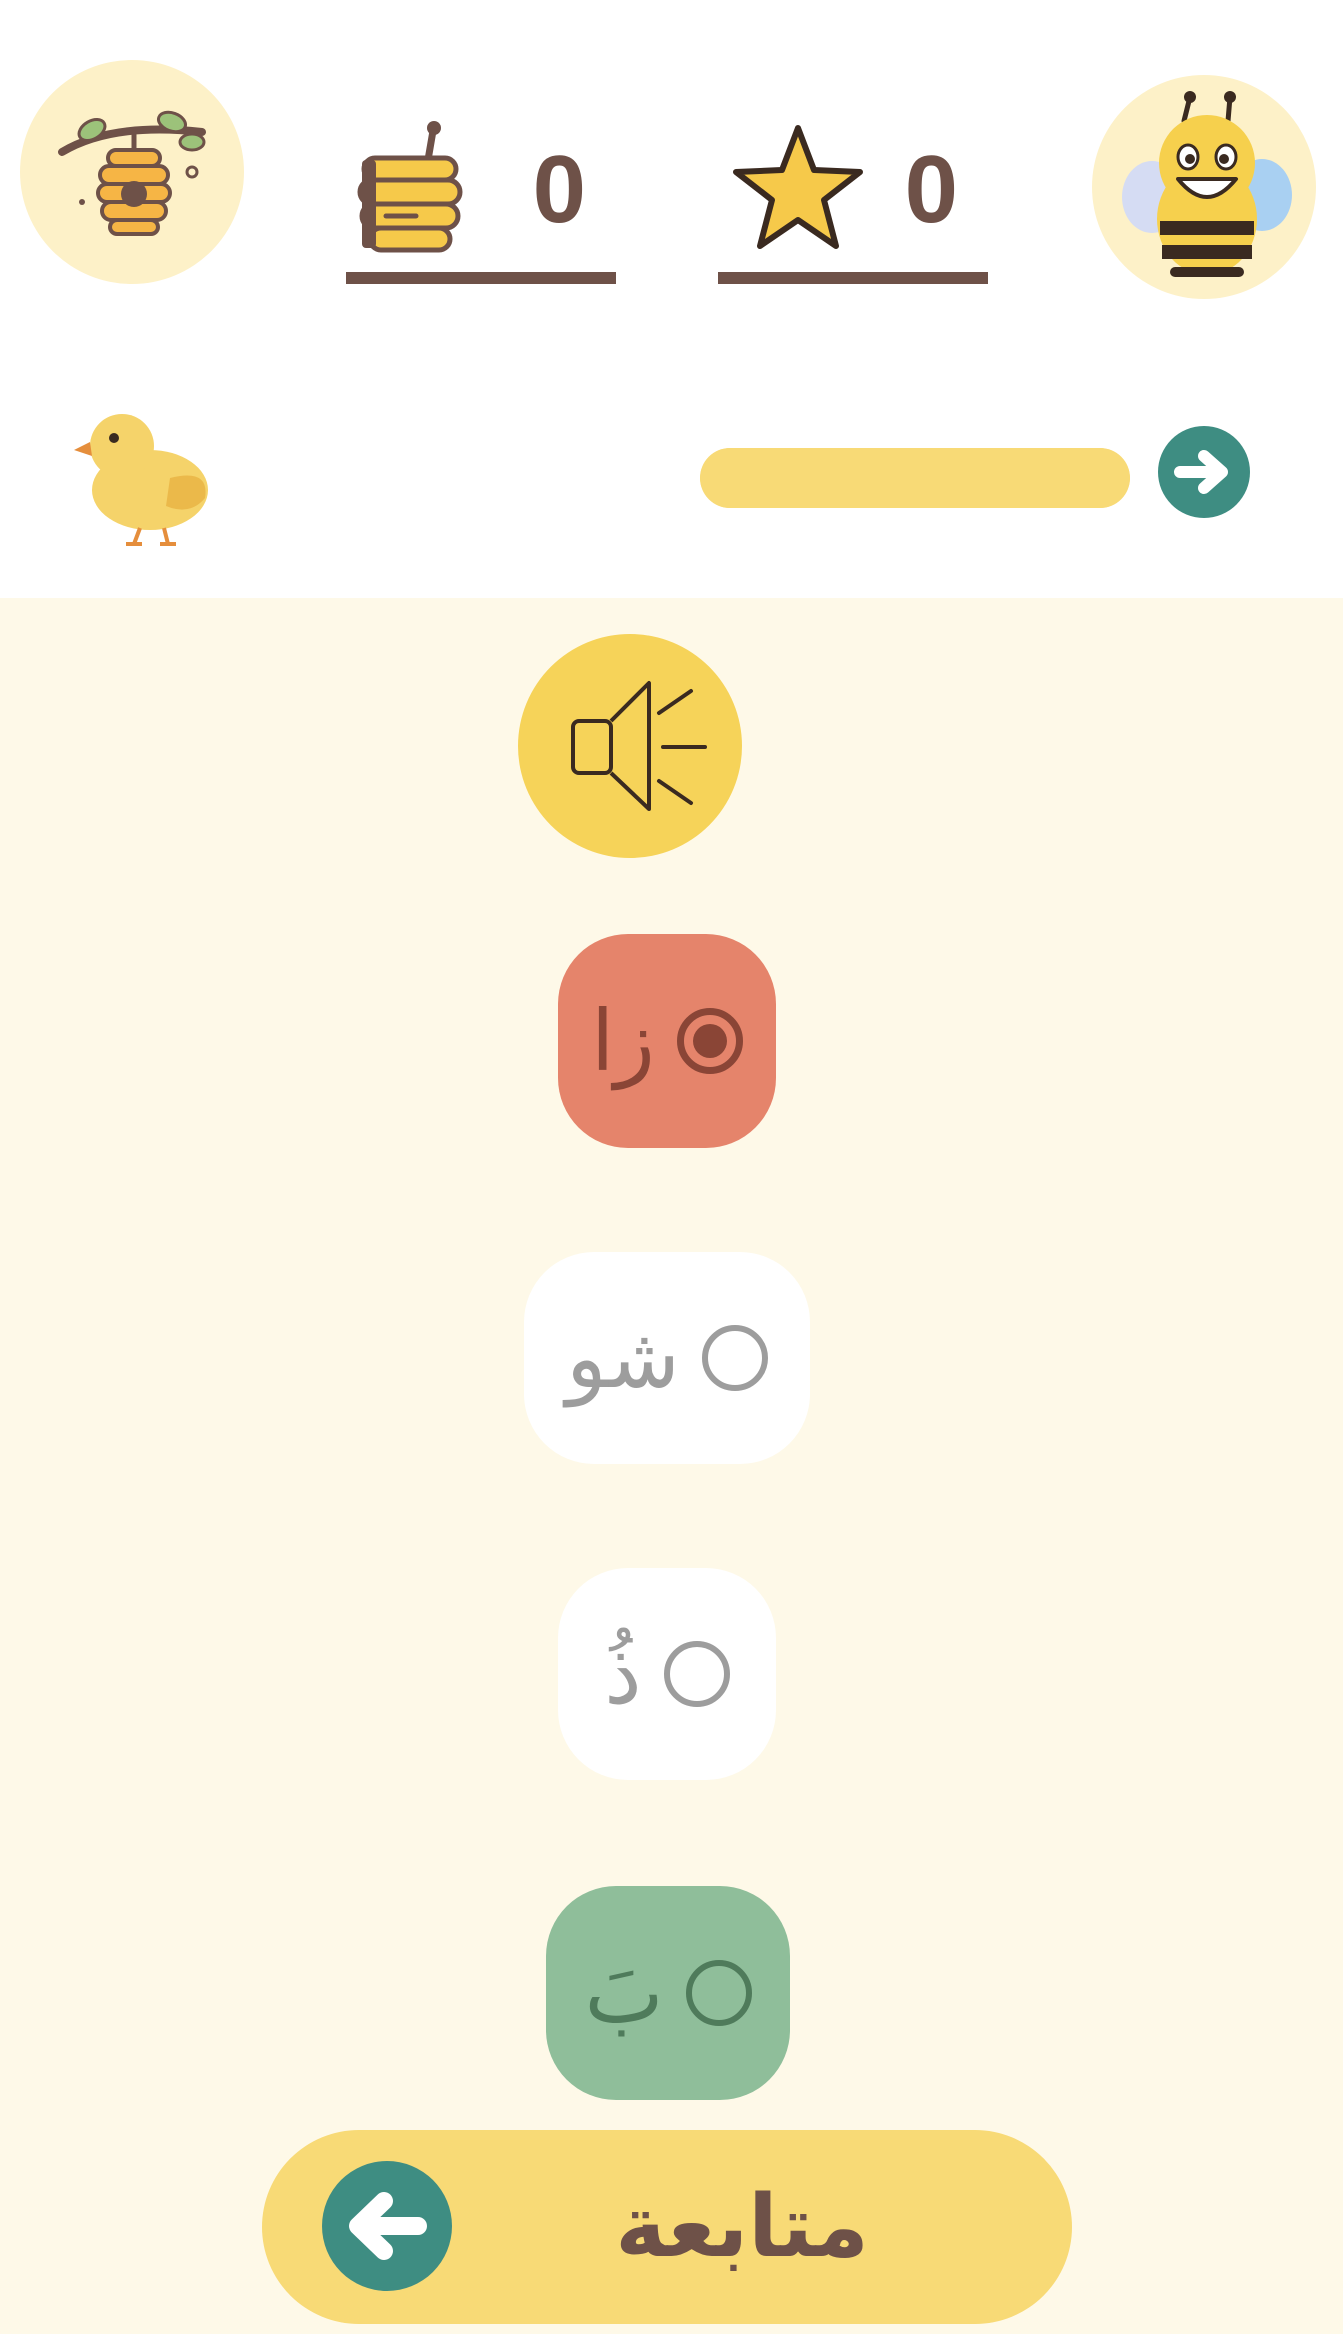  I want to click on bee-avatar-button, so click(1204, 187).